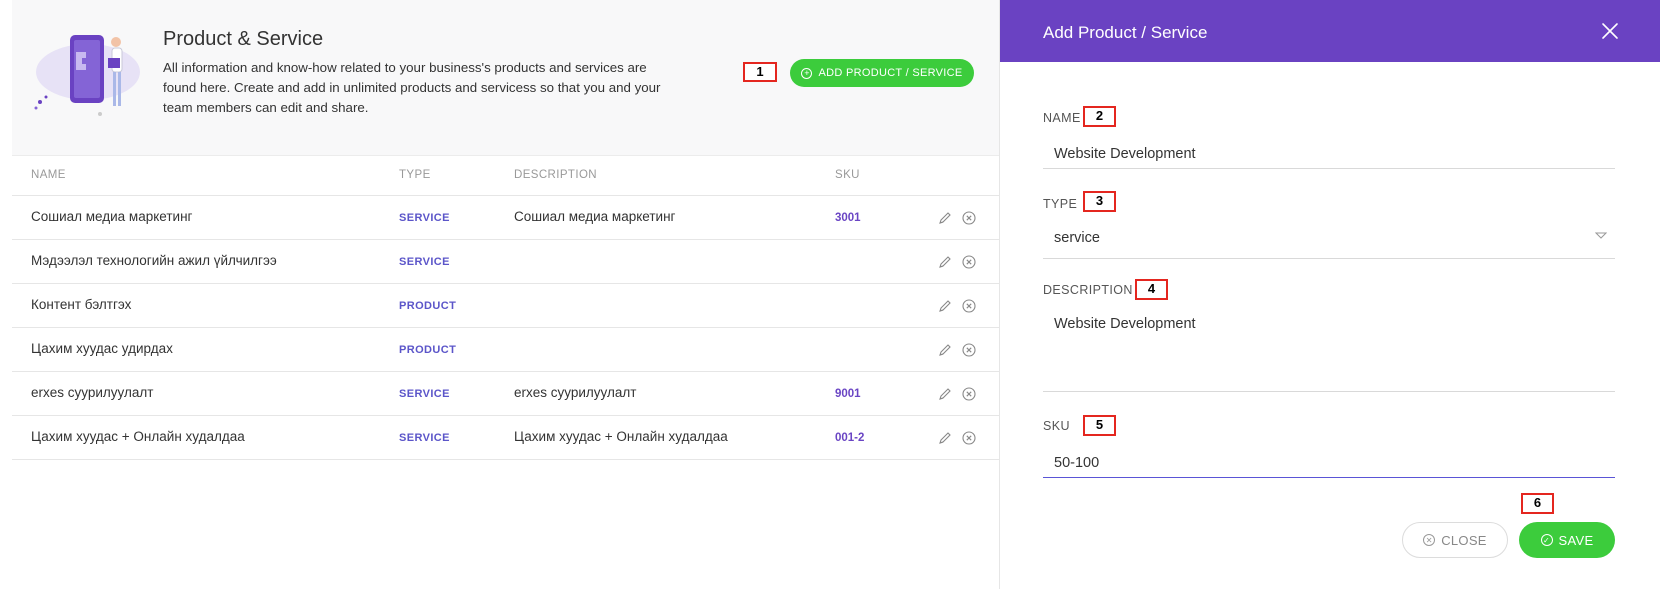 The width and height of the screenshot is (1660, 589). I want to click on puzzle-illustration, so click(87, 75).